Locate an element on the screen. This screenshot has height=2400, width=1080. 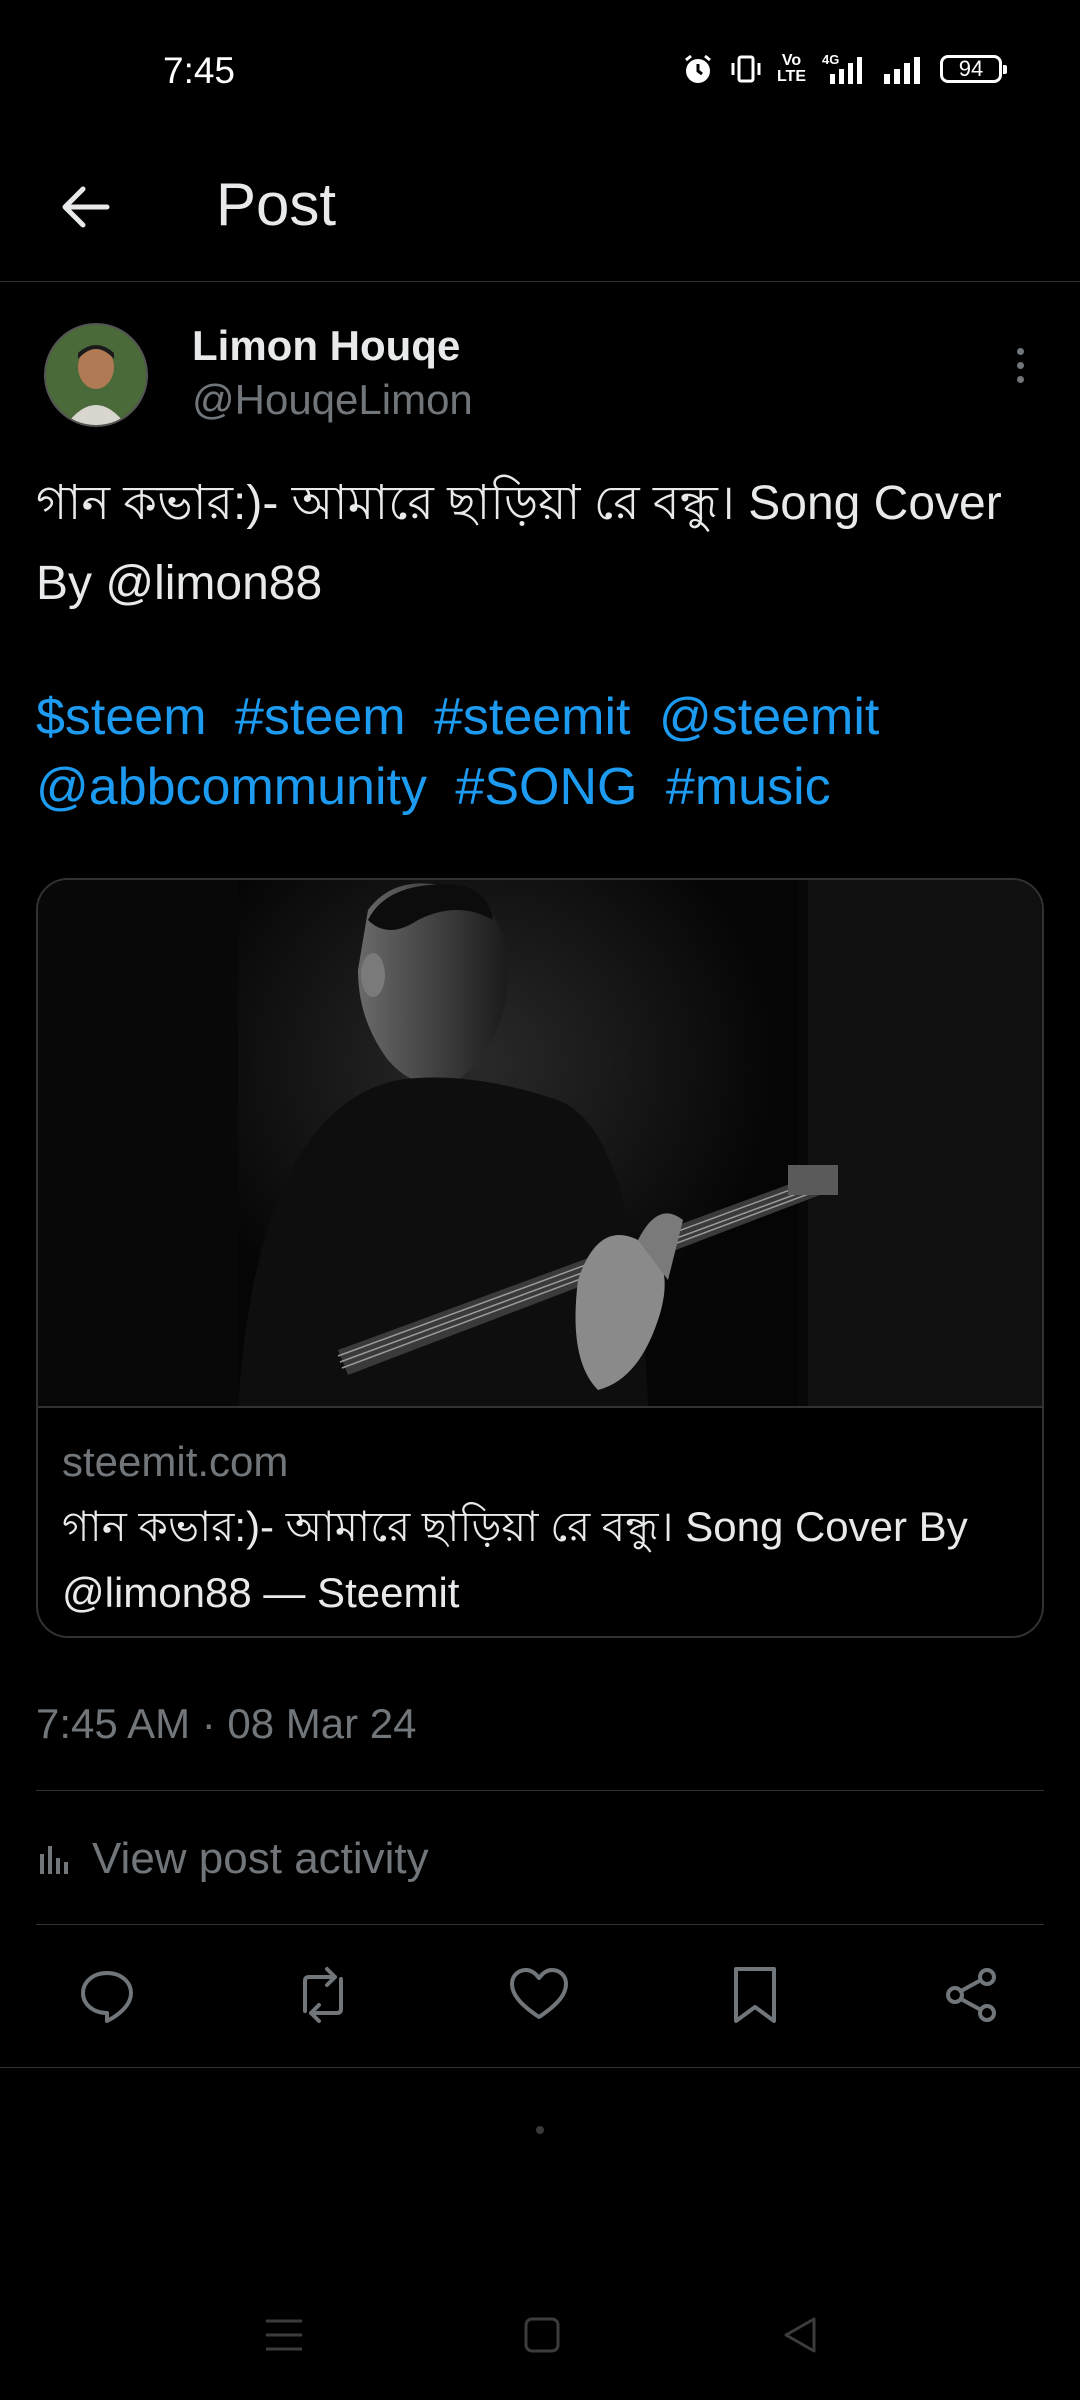
repost-button is located at coordinates (323, 1995).